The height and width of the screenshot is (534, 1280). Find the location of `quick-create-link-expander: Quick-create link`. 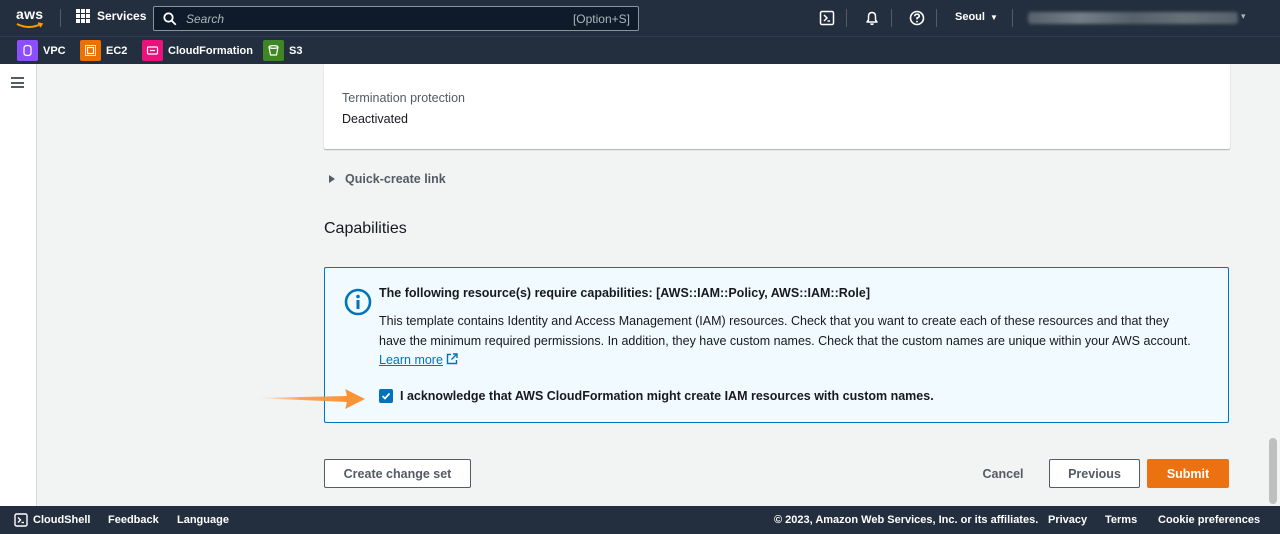

quick-create-link-expander: Quick-create link is located at coordinates (387, 179).